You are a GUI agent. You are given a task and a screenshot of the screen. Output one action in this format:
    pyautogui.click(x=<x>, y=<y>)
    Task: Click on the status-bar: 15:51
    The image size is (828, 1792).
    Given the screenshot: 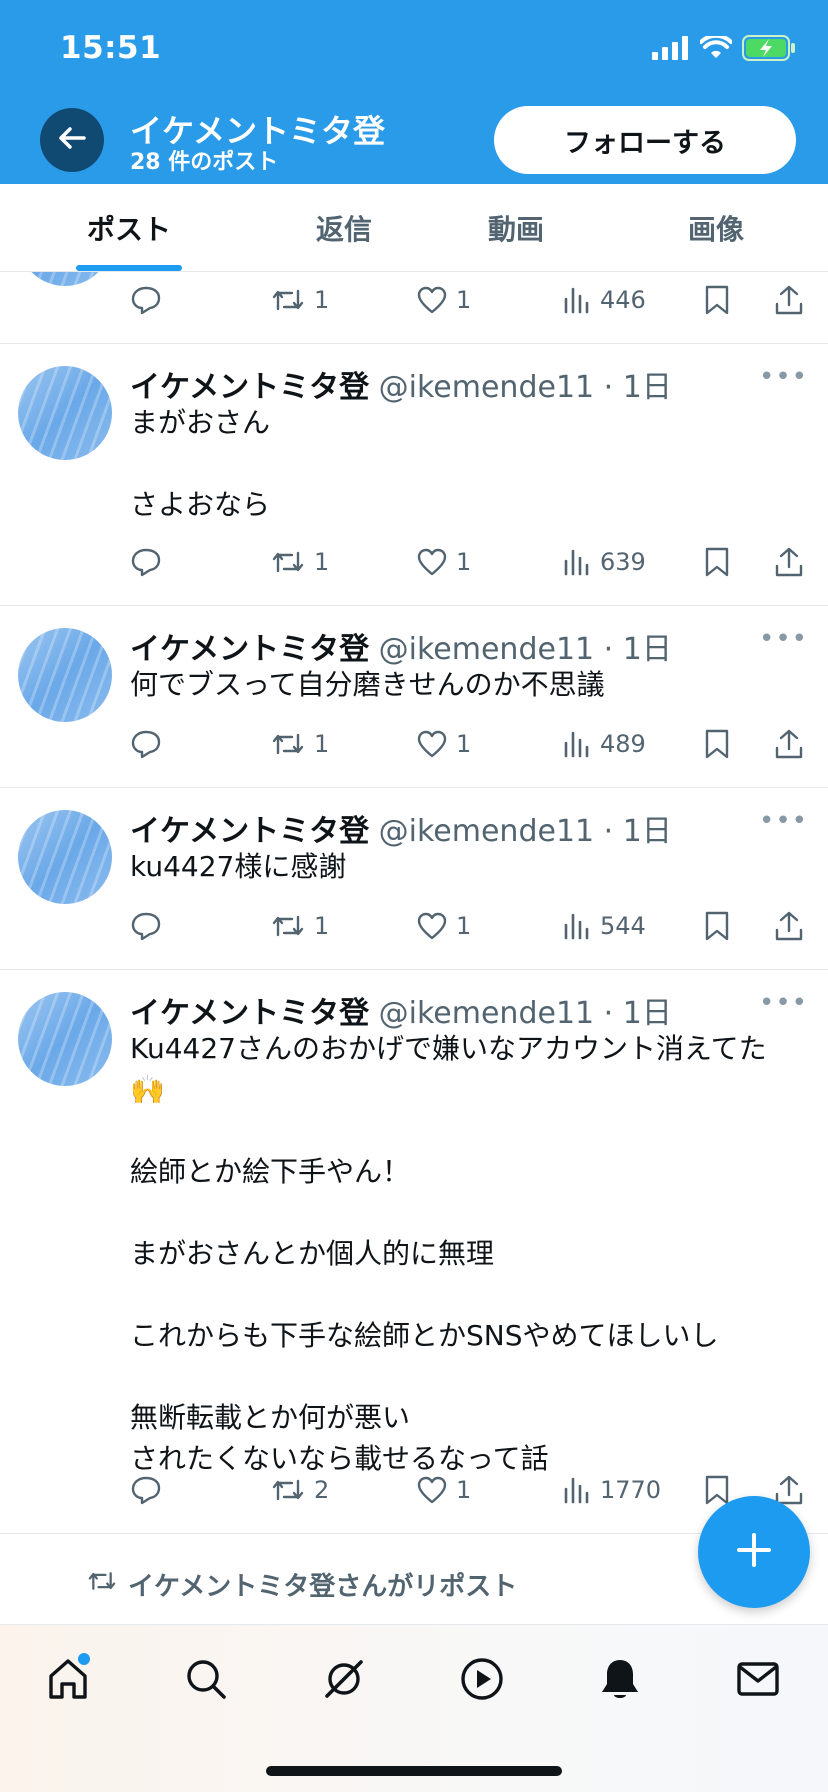 What is the action you would take?
    pyautogui.click(x=414, y=50)
    